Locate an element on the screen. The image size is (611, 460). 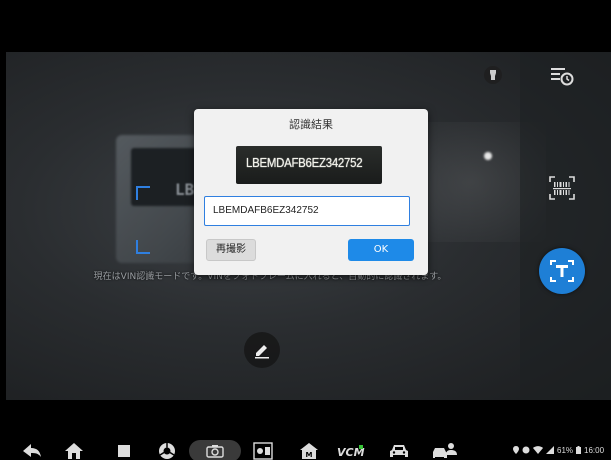
ok-button: OK is located at coordinates (381, 250).